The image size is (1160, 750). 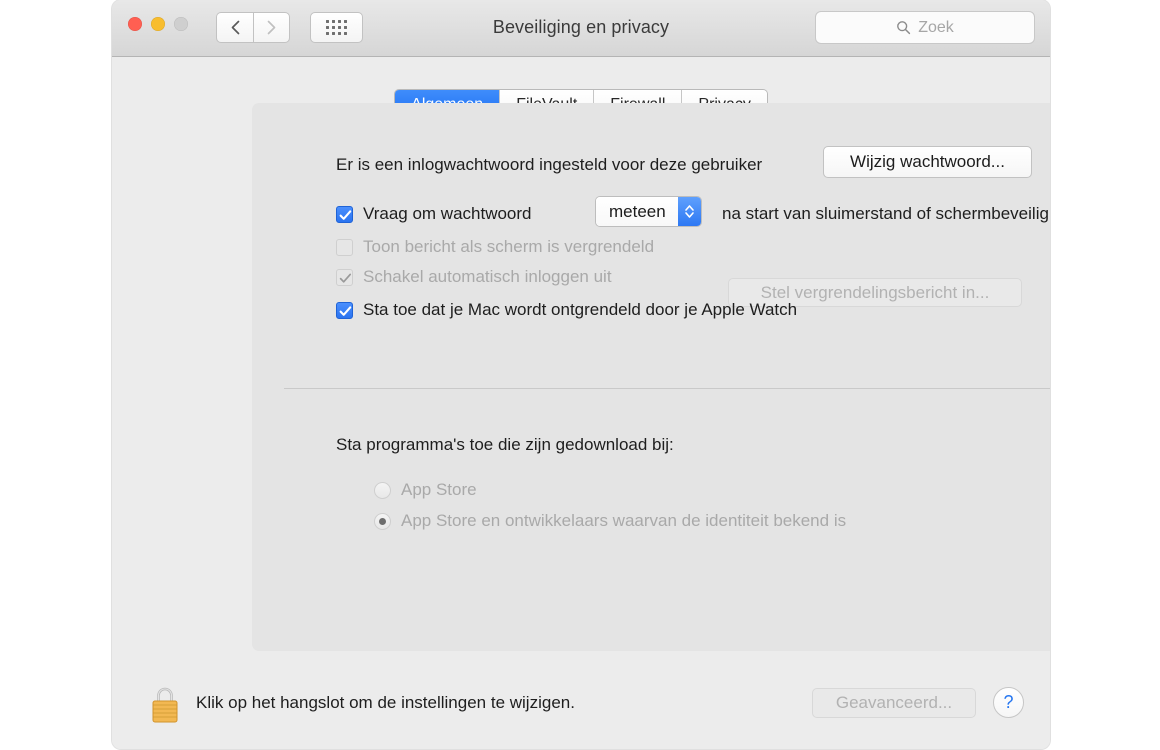 I want to click on show-lock-message-label: Toon bericht als scherm is vergrendeld, so click(x=509, y=246).